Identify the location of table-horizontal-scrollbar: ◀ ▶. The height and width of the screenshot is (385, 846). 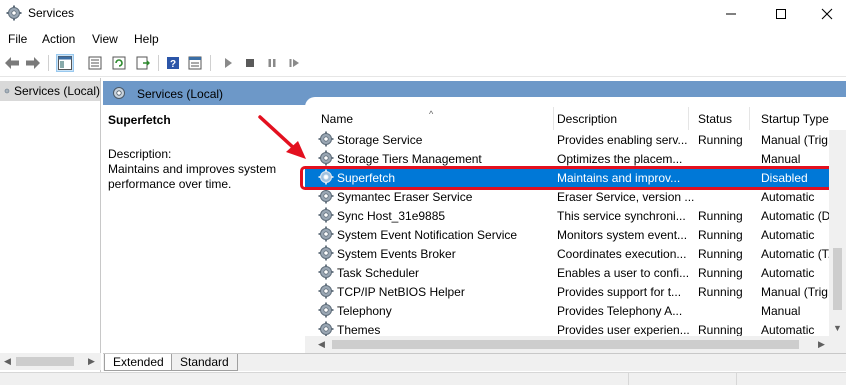
(575, 344).